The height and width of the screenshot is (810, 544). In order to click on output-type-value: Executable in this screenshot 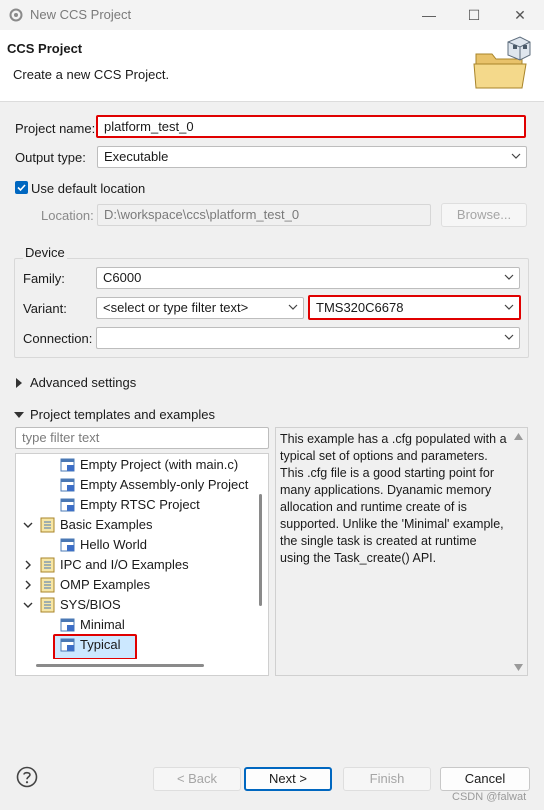, I will do `click(136, 156)`.